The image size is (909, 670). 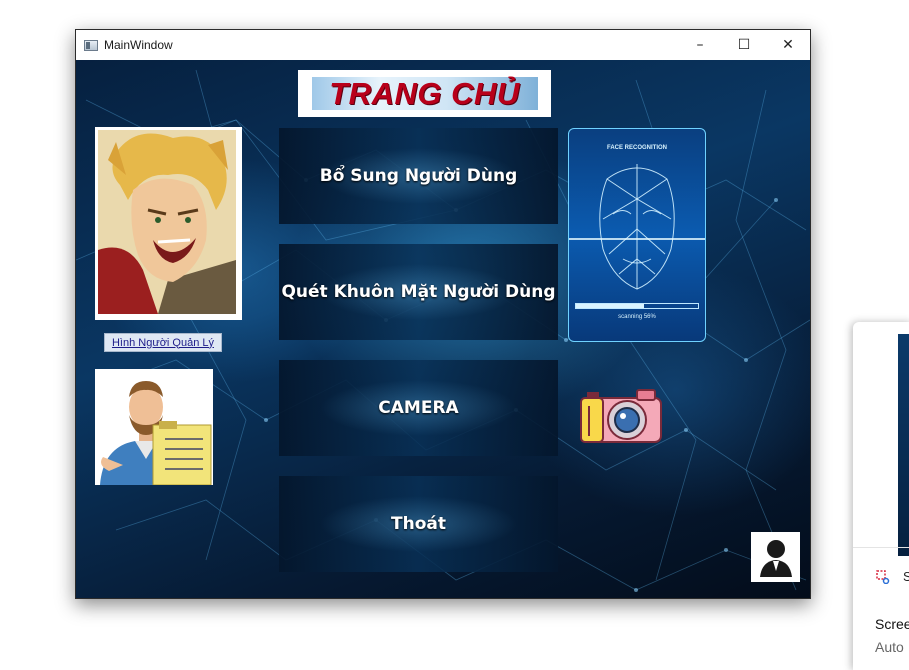 What do you see at coordinates (637, 227) in the screenshot?
I see `face-scan-icon` at bounding box center [637, 227].